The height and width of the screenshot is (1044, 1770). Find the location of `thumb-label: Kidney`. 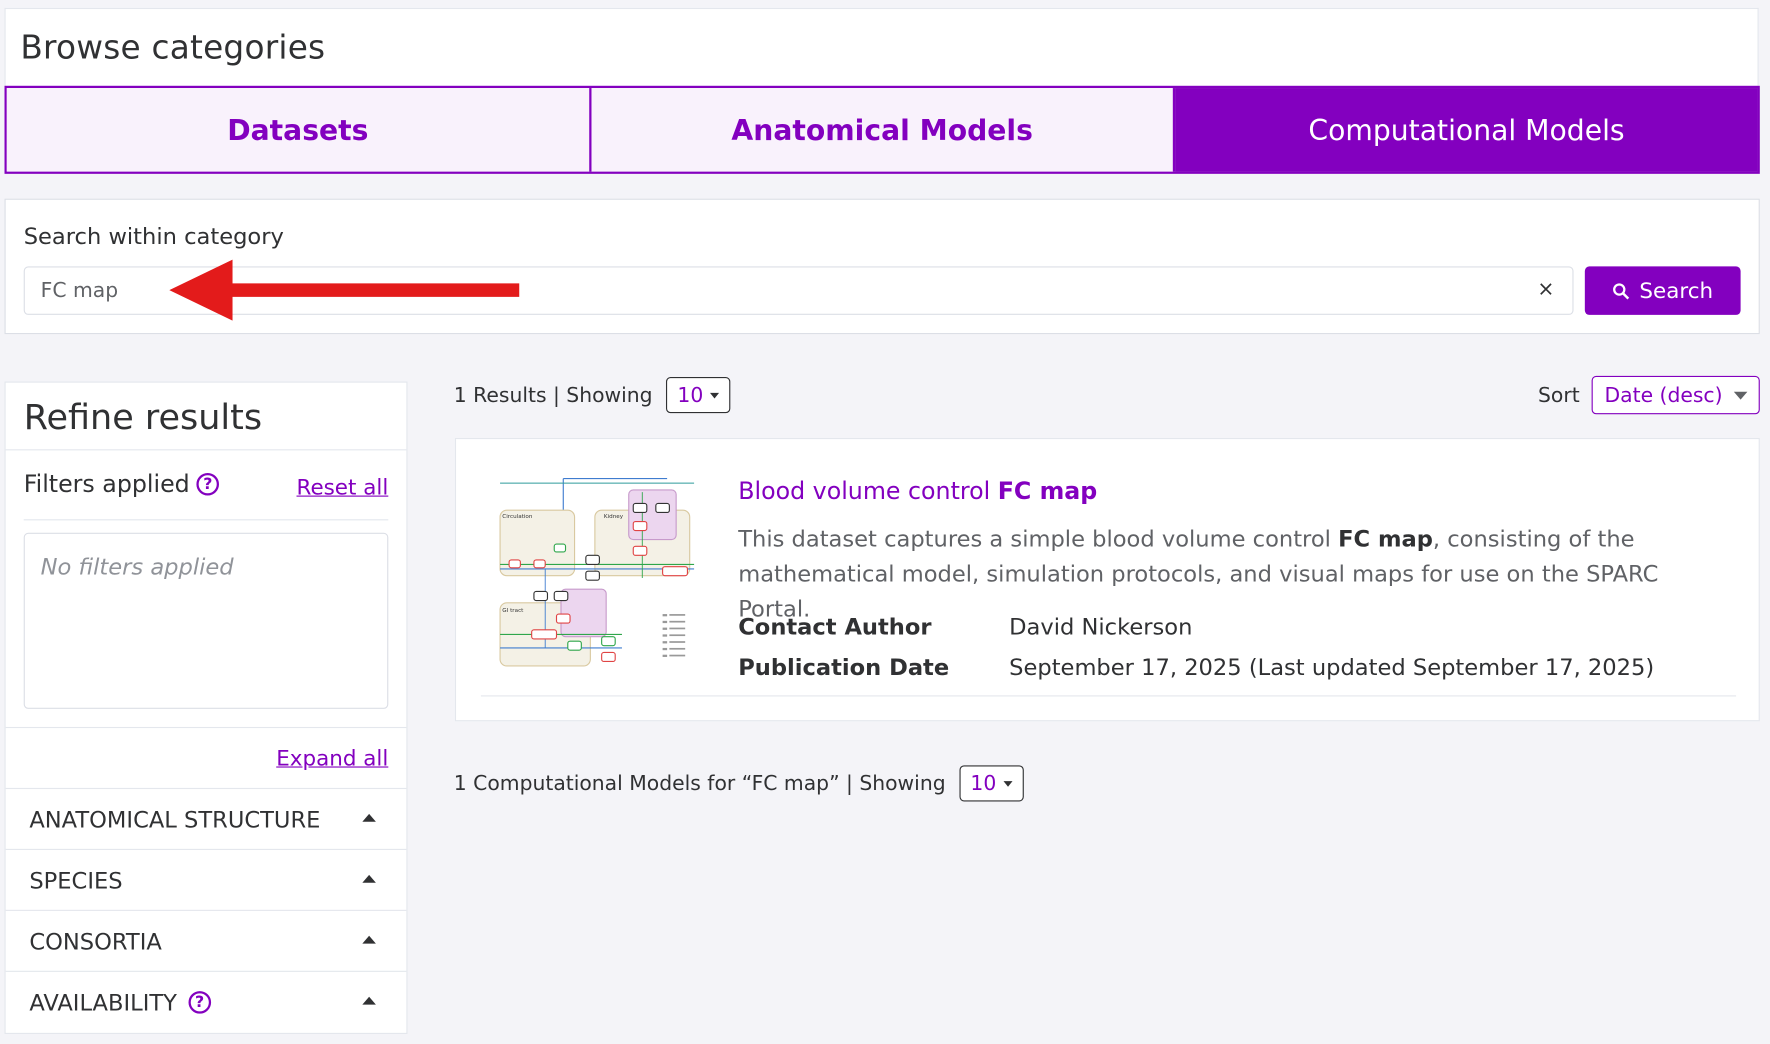

thumb-label: Kidney is located at coordinates (614, 517).